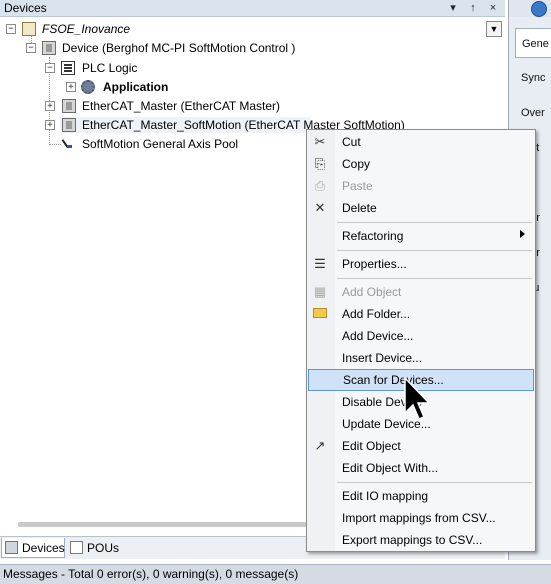 This screenshot has height=584, width=551. I want to click on tab-overview: Over, so click(533, 113).